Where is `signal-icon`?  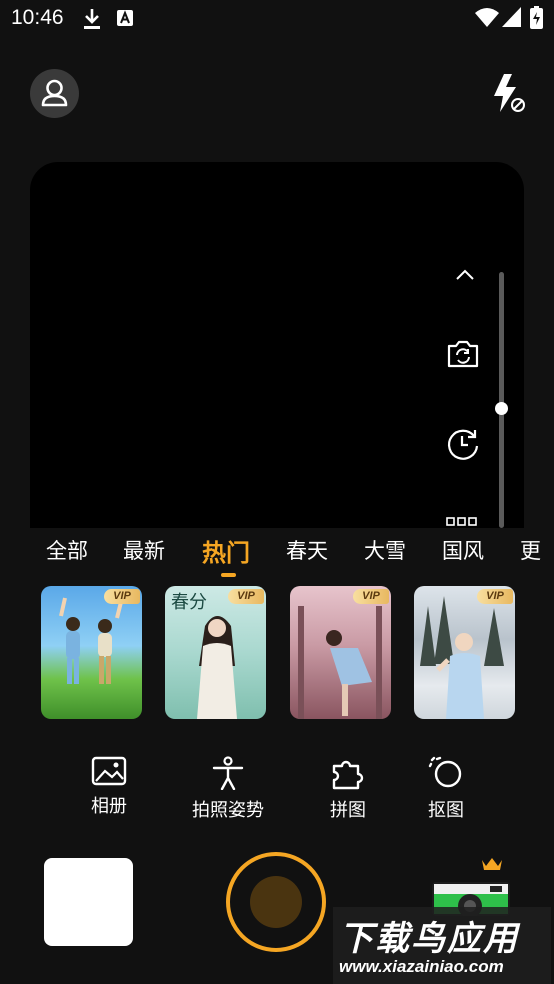
signal-icon is located at coordinates (511, 17).